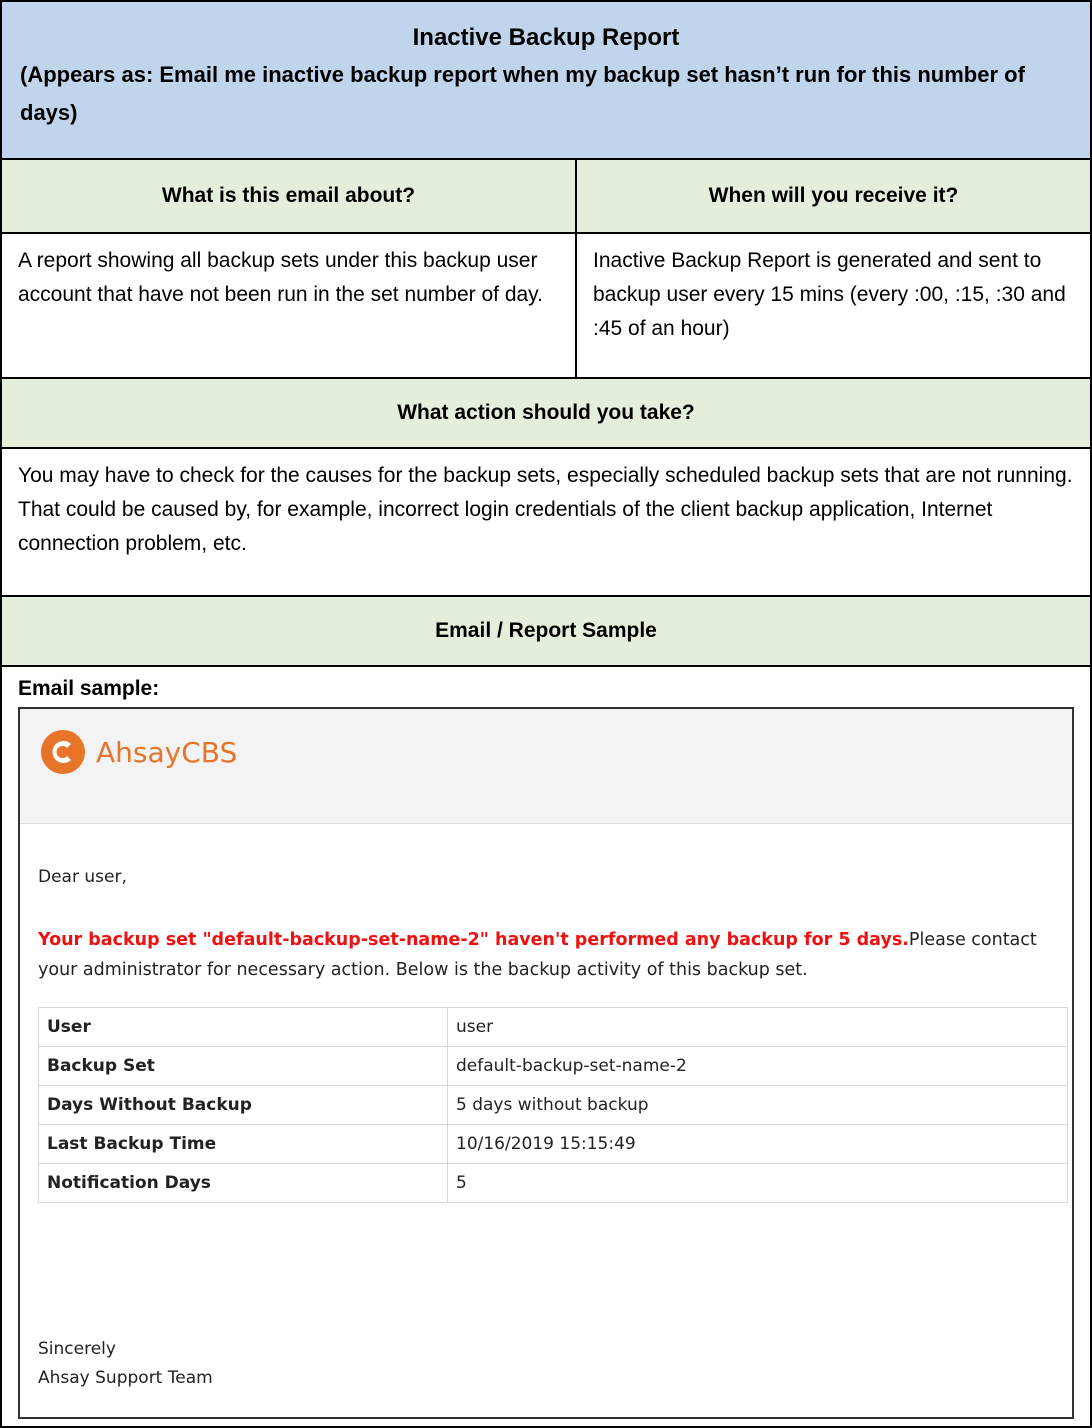 The image size is (1092, 1428). What do you see at coordinates (546, 630) in the screenshot?
I see `sample-header: Email / Report Sample` at bounding box center [546, 630].